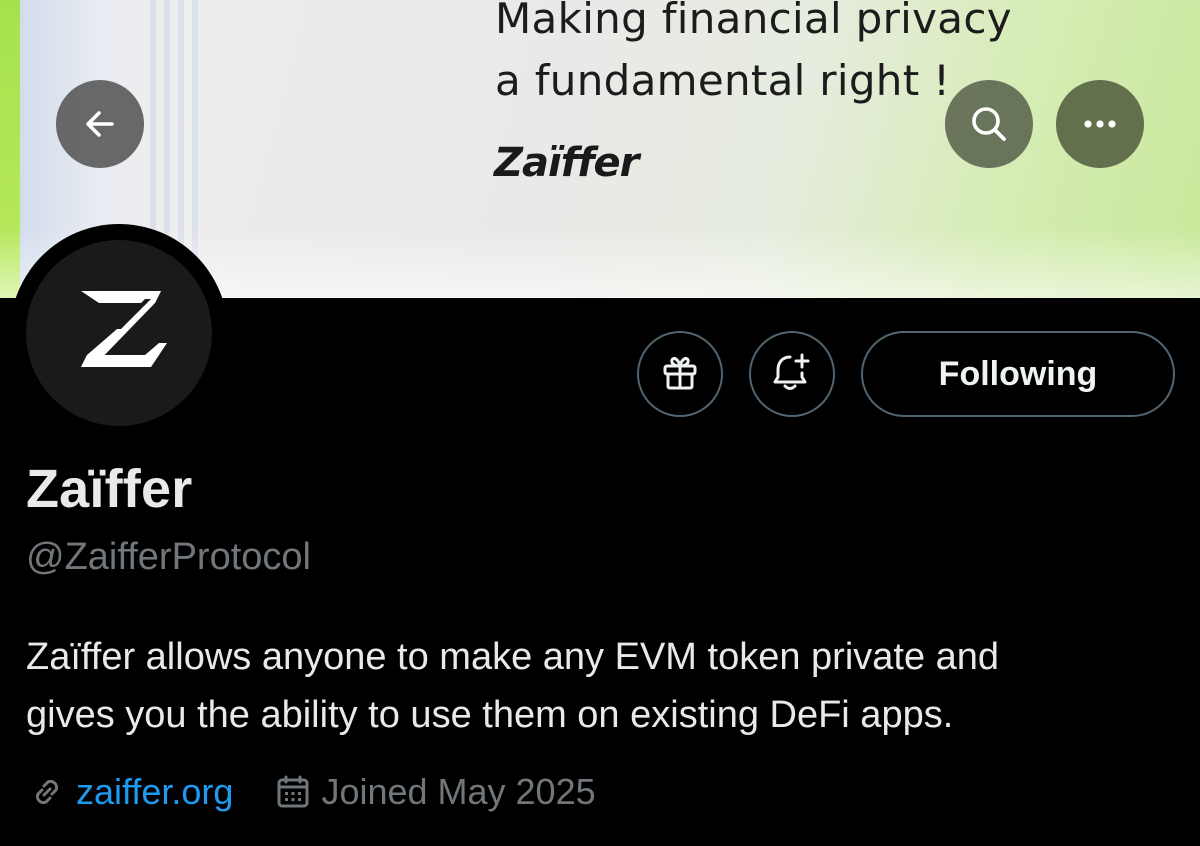 The width and height of the screenshot is (1200, 846). Describe the element at coordinates (154, 792) in the screenshot. I see `website-link: zaiffer.org` at that location.